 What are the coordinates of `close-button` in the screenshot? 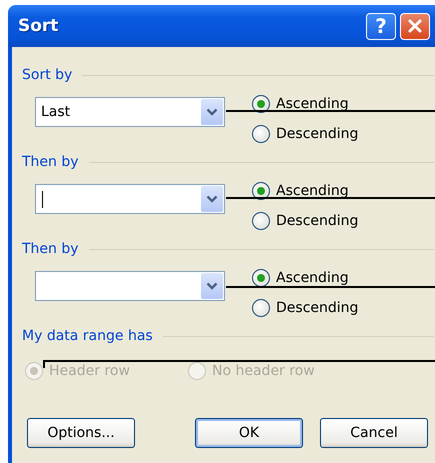 It's located at (415, 26).